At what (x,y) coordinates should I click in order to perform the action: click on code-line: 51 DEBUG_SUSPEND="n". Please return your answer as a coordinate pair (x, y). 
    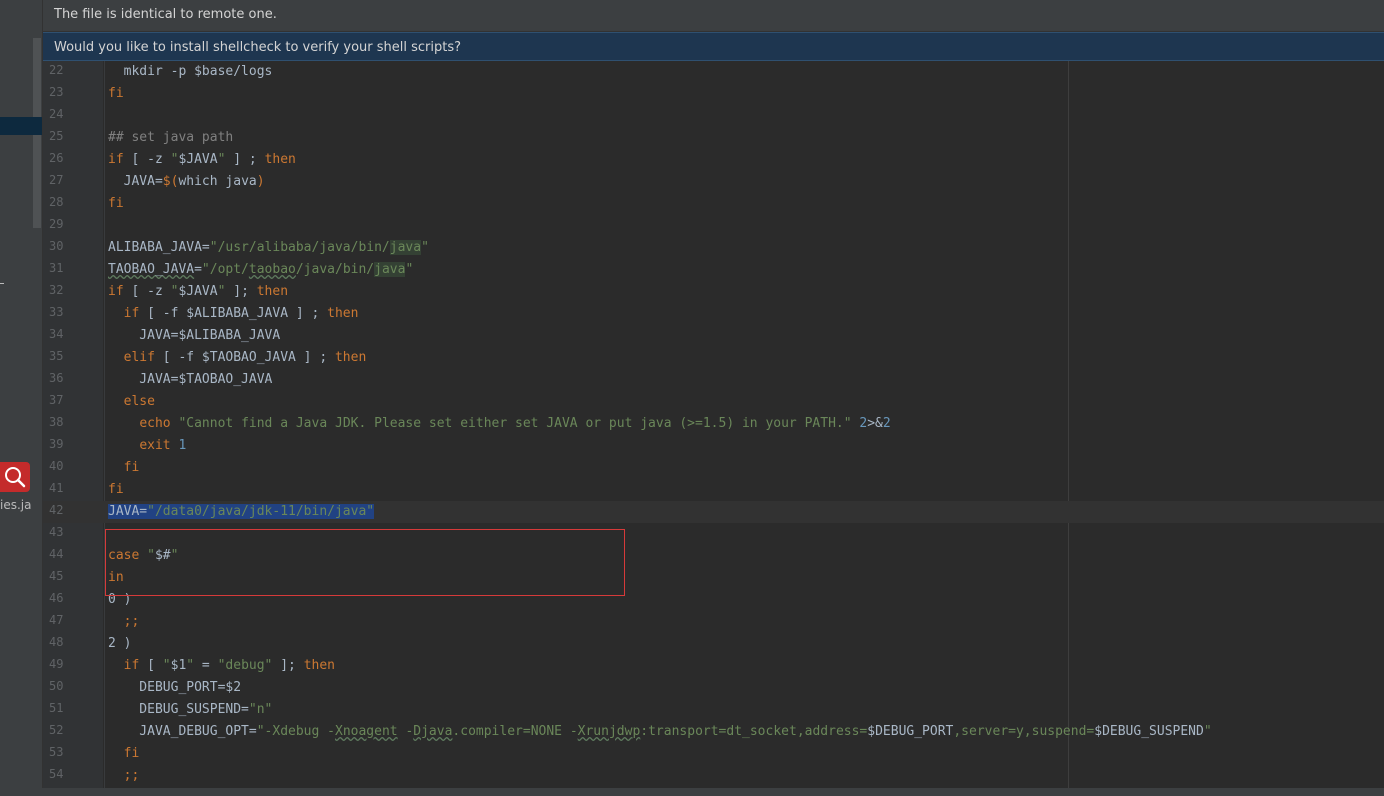
    Looking at the image, I should click on (713, 710).